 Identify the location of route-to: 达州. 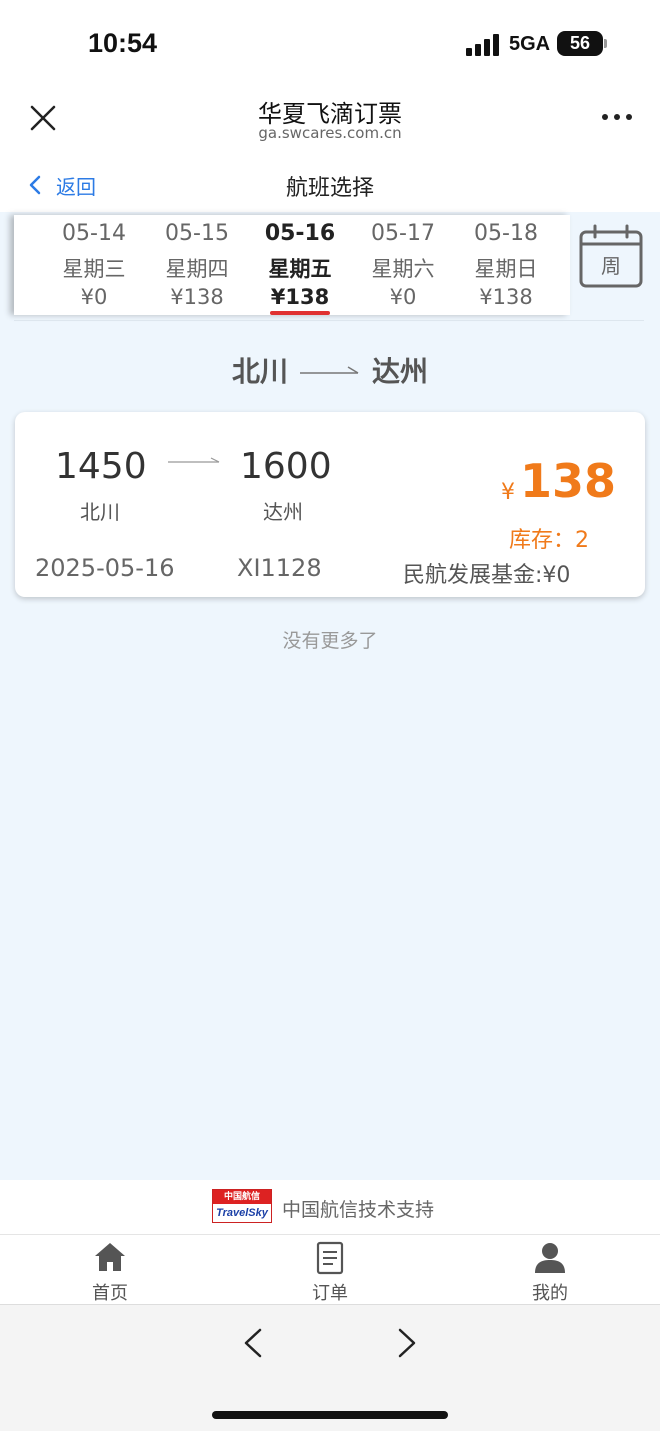
(400, 371).